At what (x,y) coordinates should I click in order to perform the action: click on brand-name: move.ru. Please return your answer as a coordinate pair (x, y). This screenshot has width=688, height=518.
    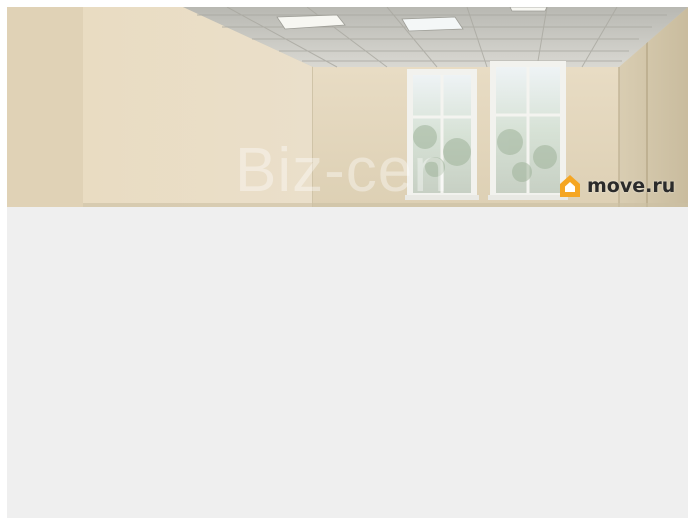
    Looking at the image, I should click on (631, 186).